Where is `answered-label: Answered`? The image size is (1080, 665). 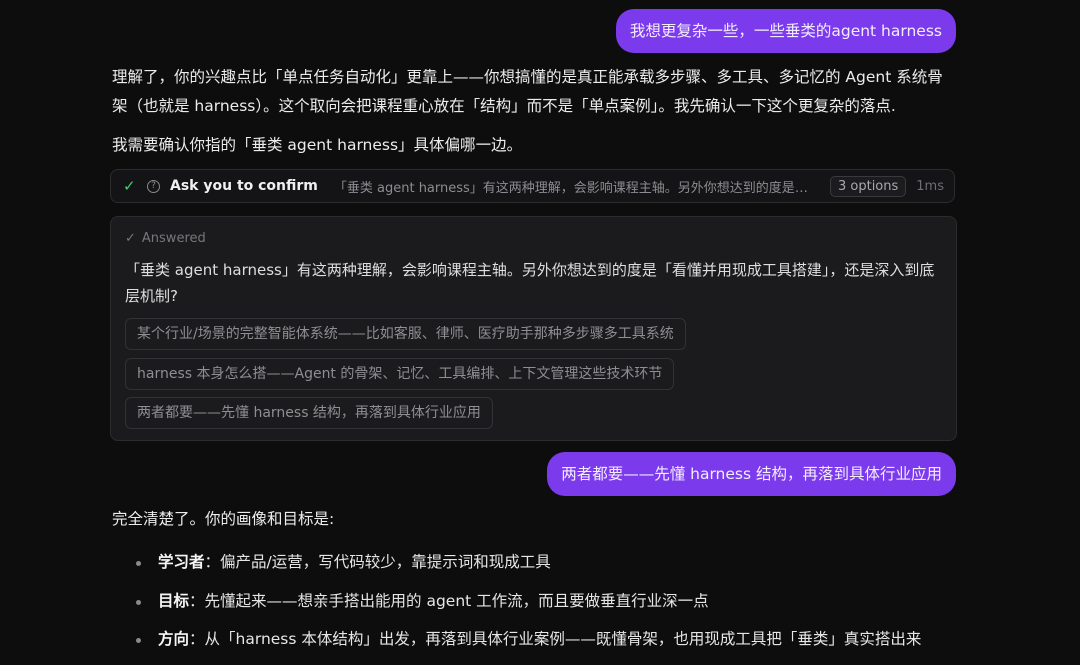
answered-label: Answered is located at coordinates (173, 238).